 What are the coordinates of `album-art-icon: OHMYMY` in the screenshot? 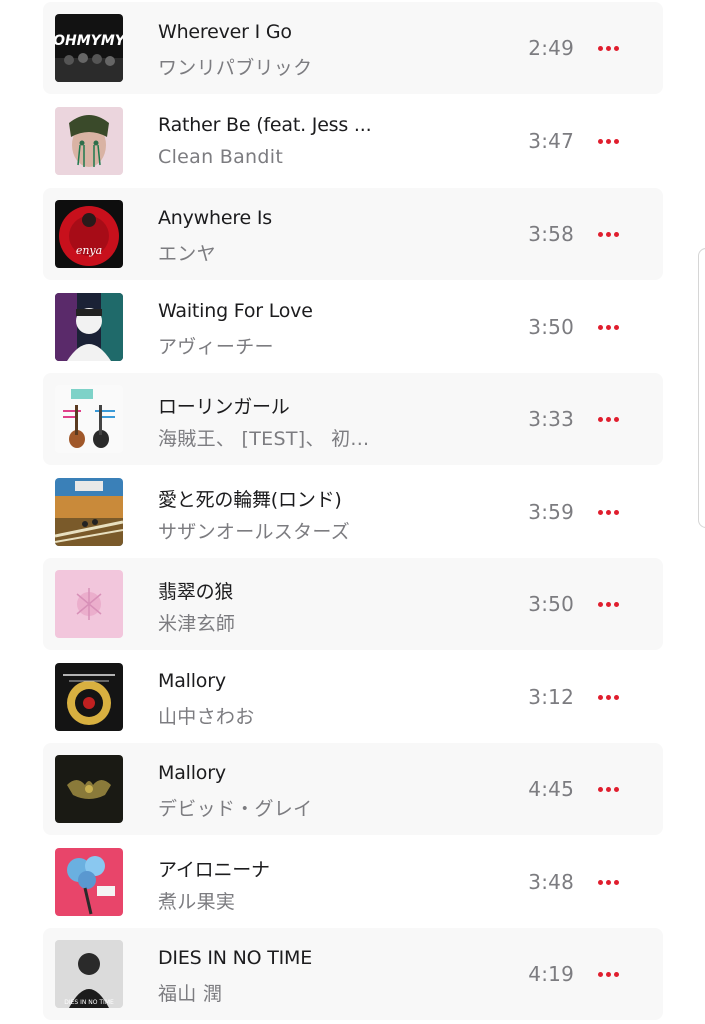 It's located at (89, 48).